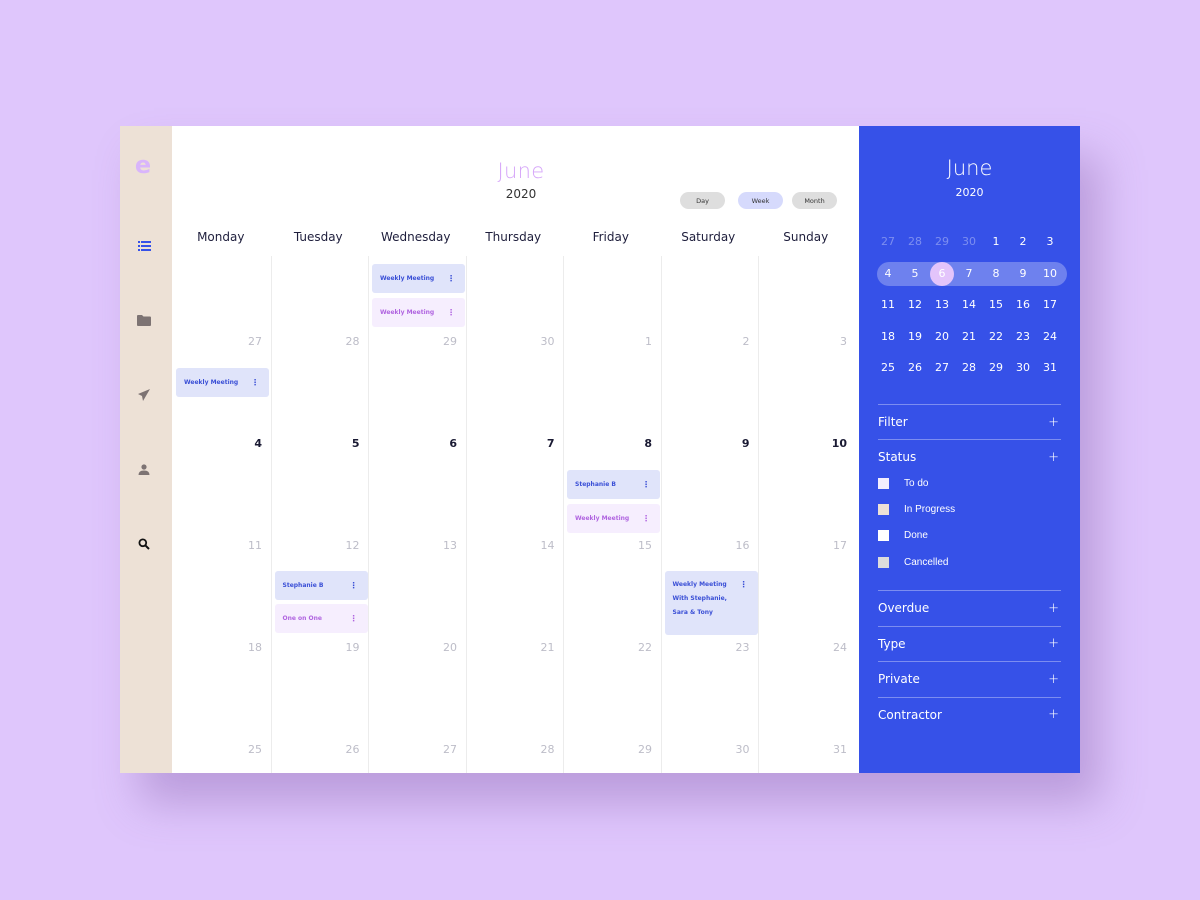  What do you see at coordinates (144, 395) in the screenshot?
I see `send-icon` at bounding box center [144, 395].